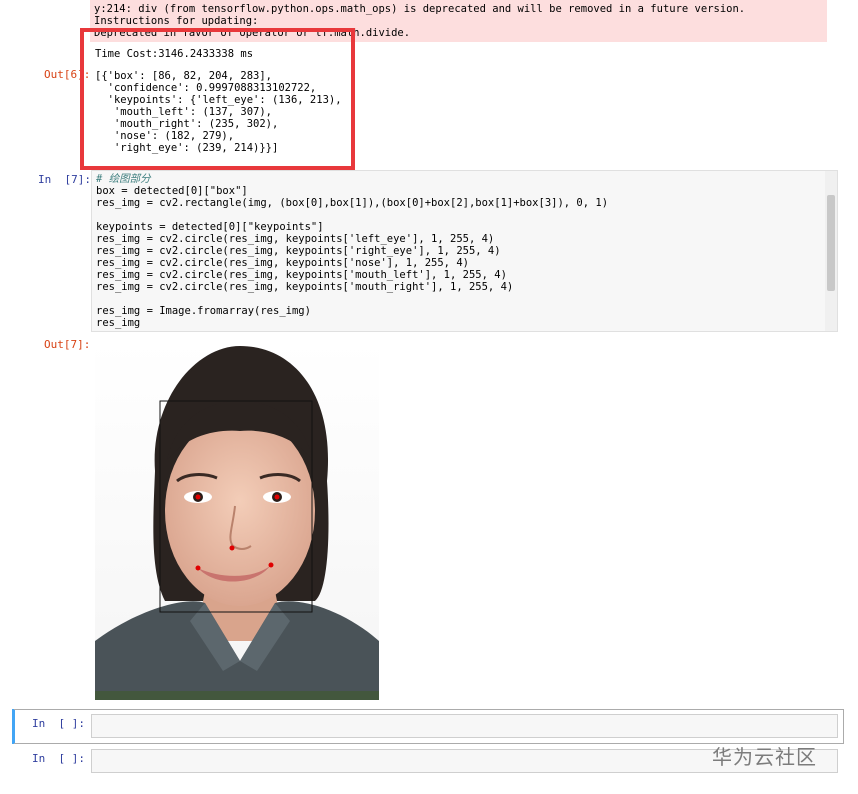  I want to click on face-detection-output-image, so click(237, 520).